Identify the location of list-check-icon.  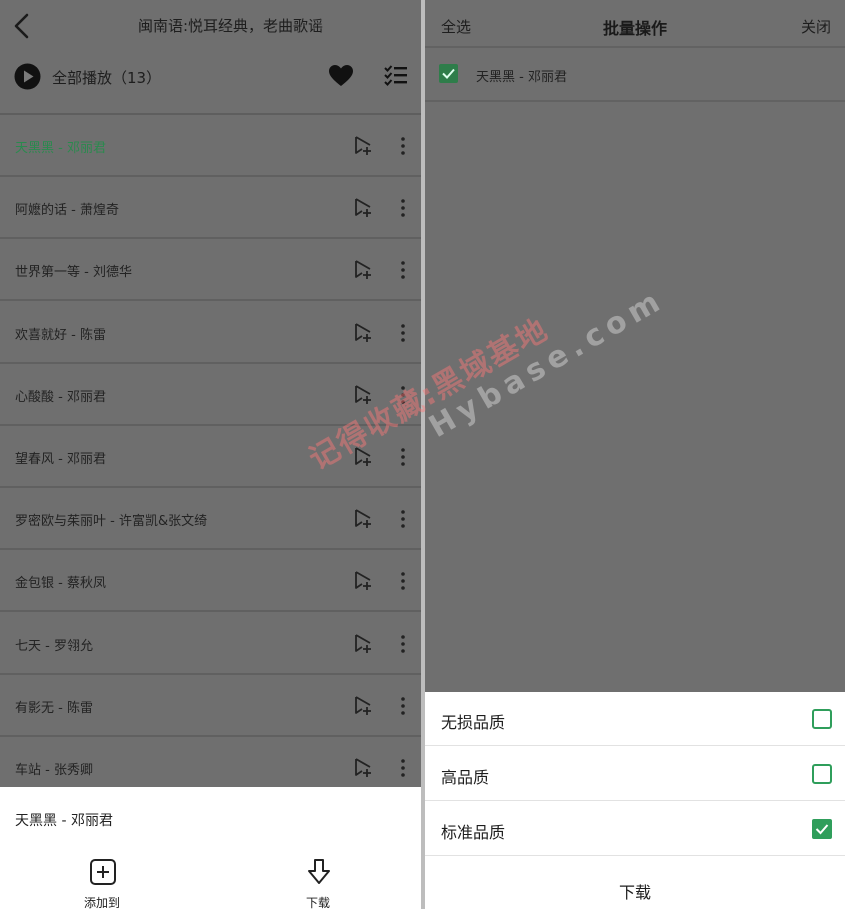
(396, 76).